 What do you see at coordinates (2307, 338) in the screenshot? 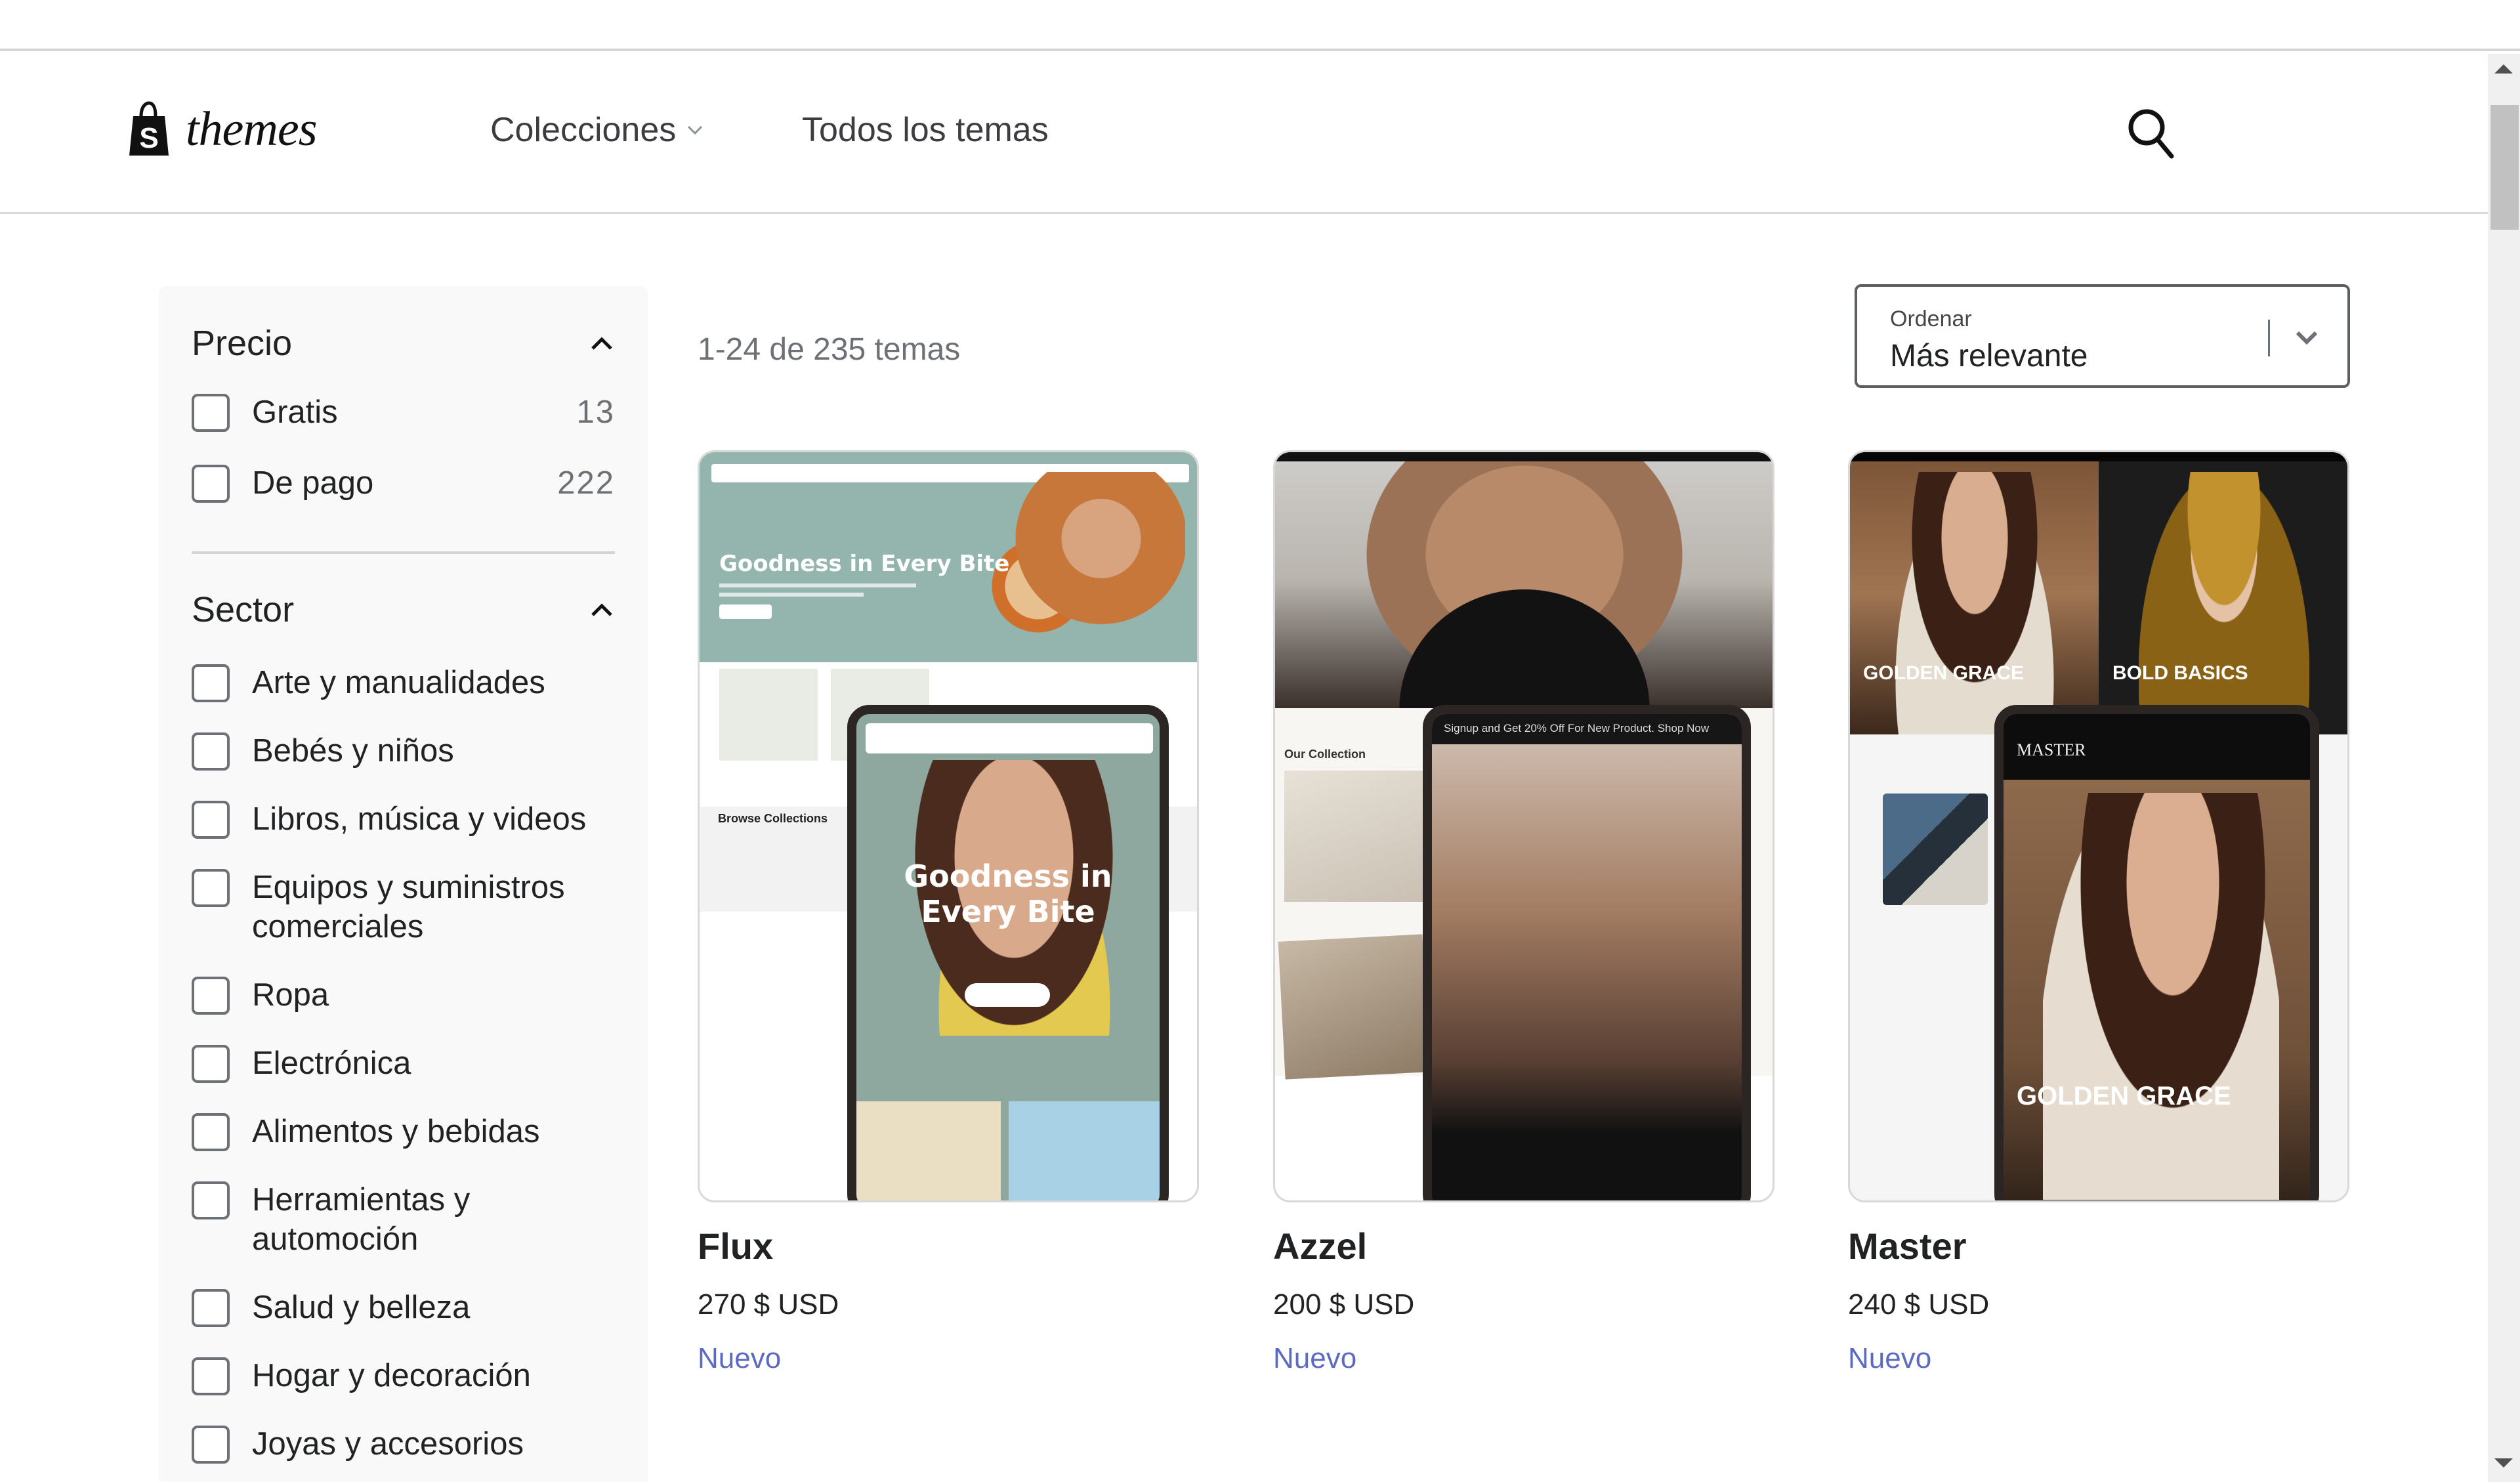
I see `chevron-down-icon` at bounding box center [2307, 338].